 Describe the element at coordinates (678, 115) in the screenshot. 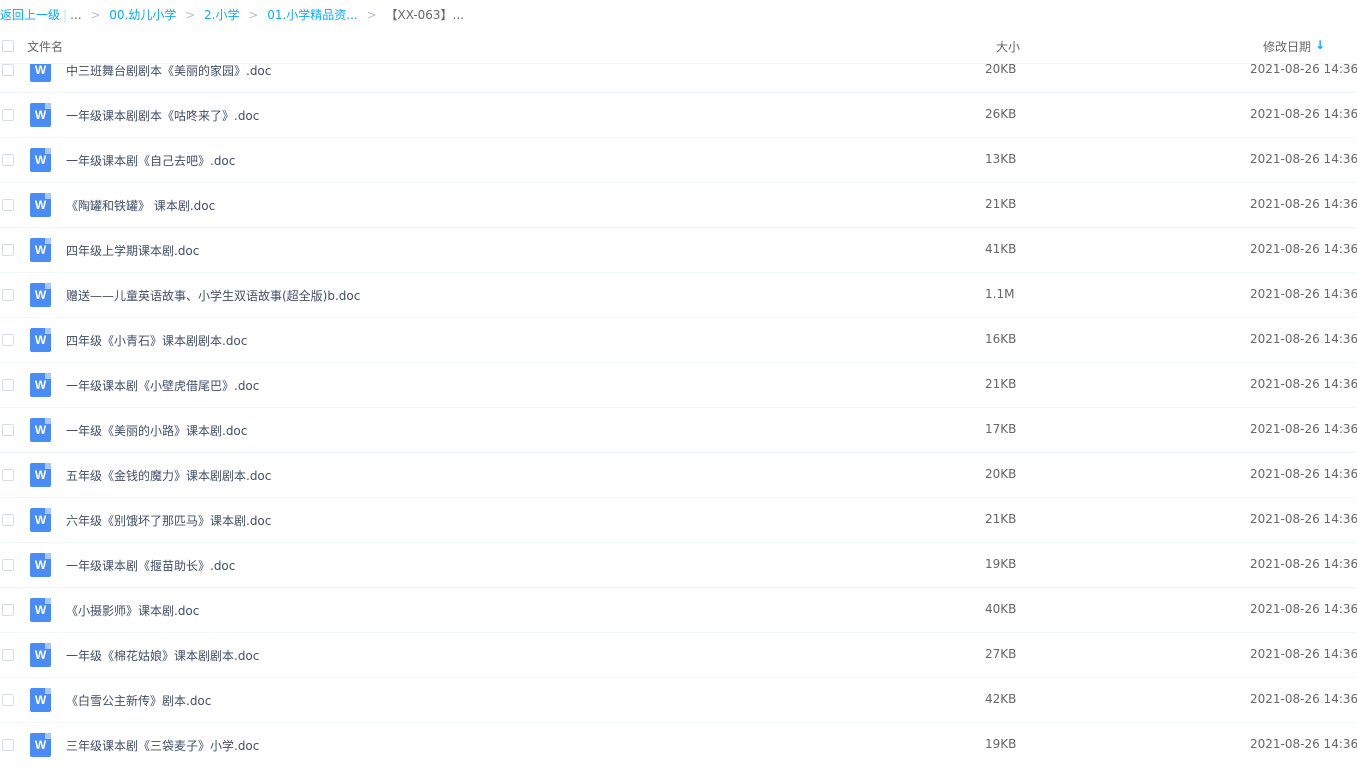

I see `file-row: W 一年级课本剧剧本《咕咚来了》.doc 26KB 2021-08-26 14:36` at that location.